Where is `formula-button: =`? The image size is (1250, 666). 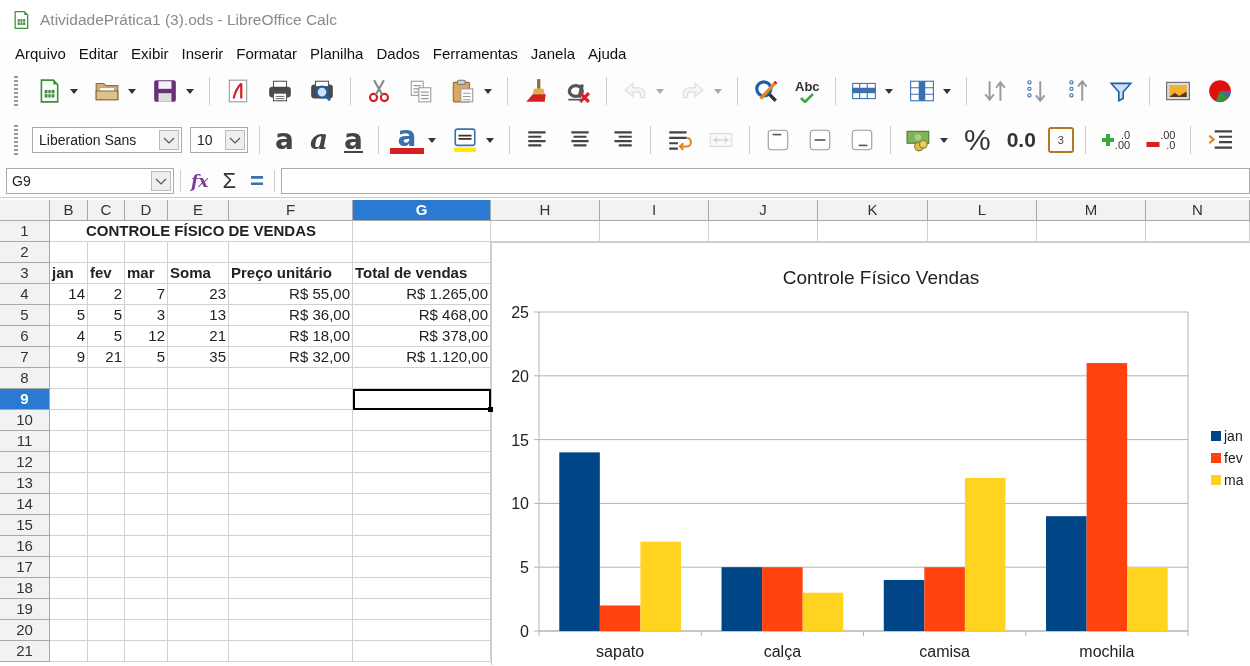 formula-button: = is located at coordinates (257, 180).